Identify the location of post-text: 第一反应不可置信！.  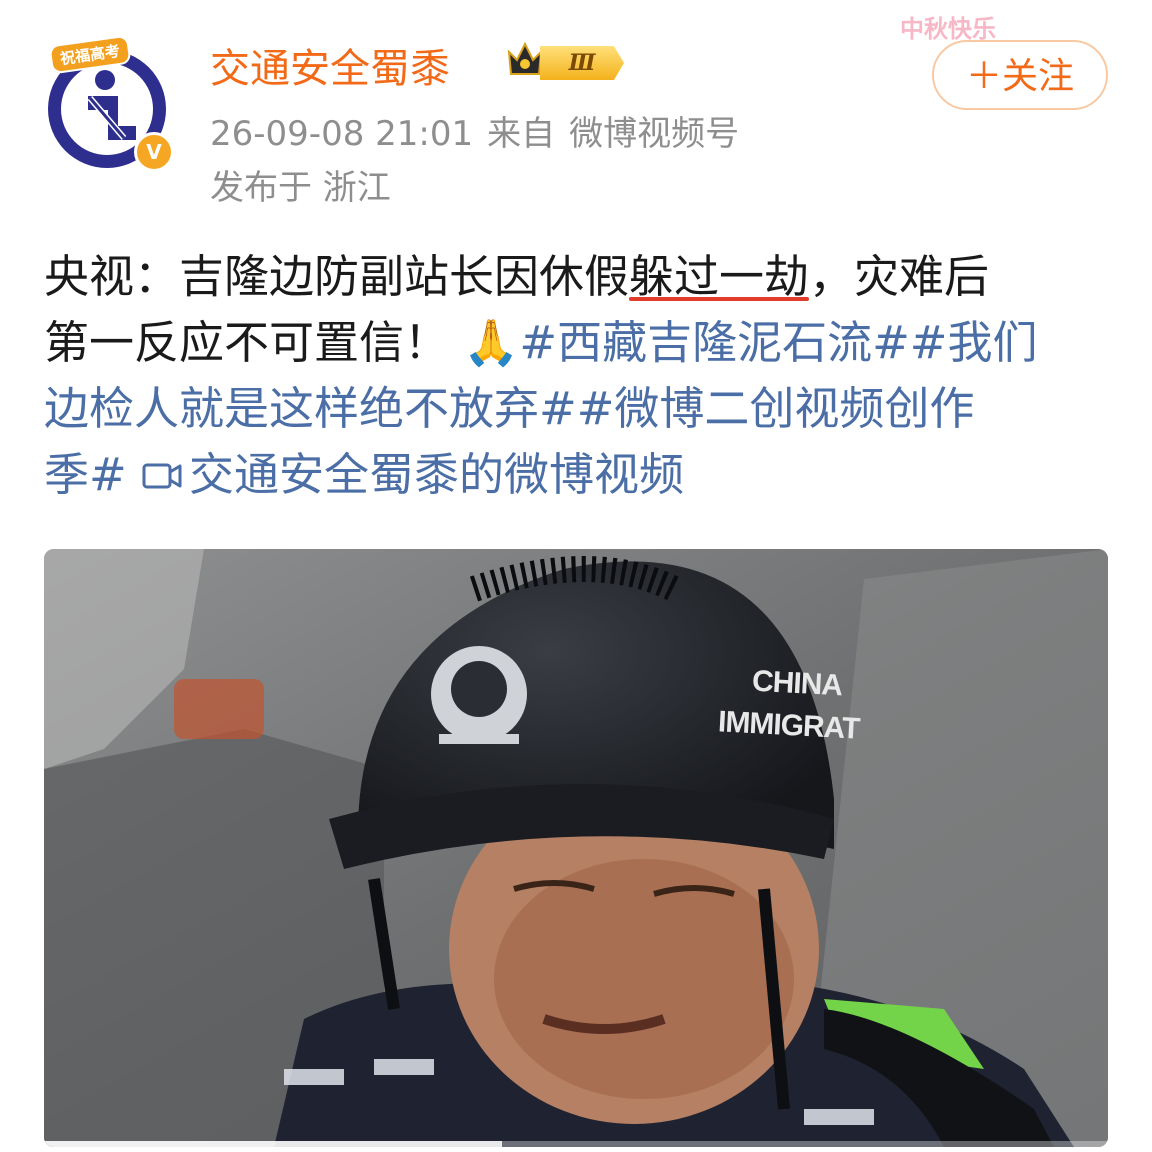
(247, 342).